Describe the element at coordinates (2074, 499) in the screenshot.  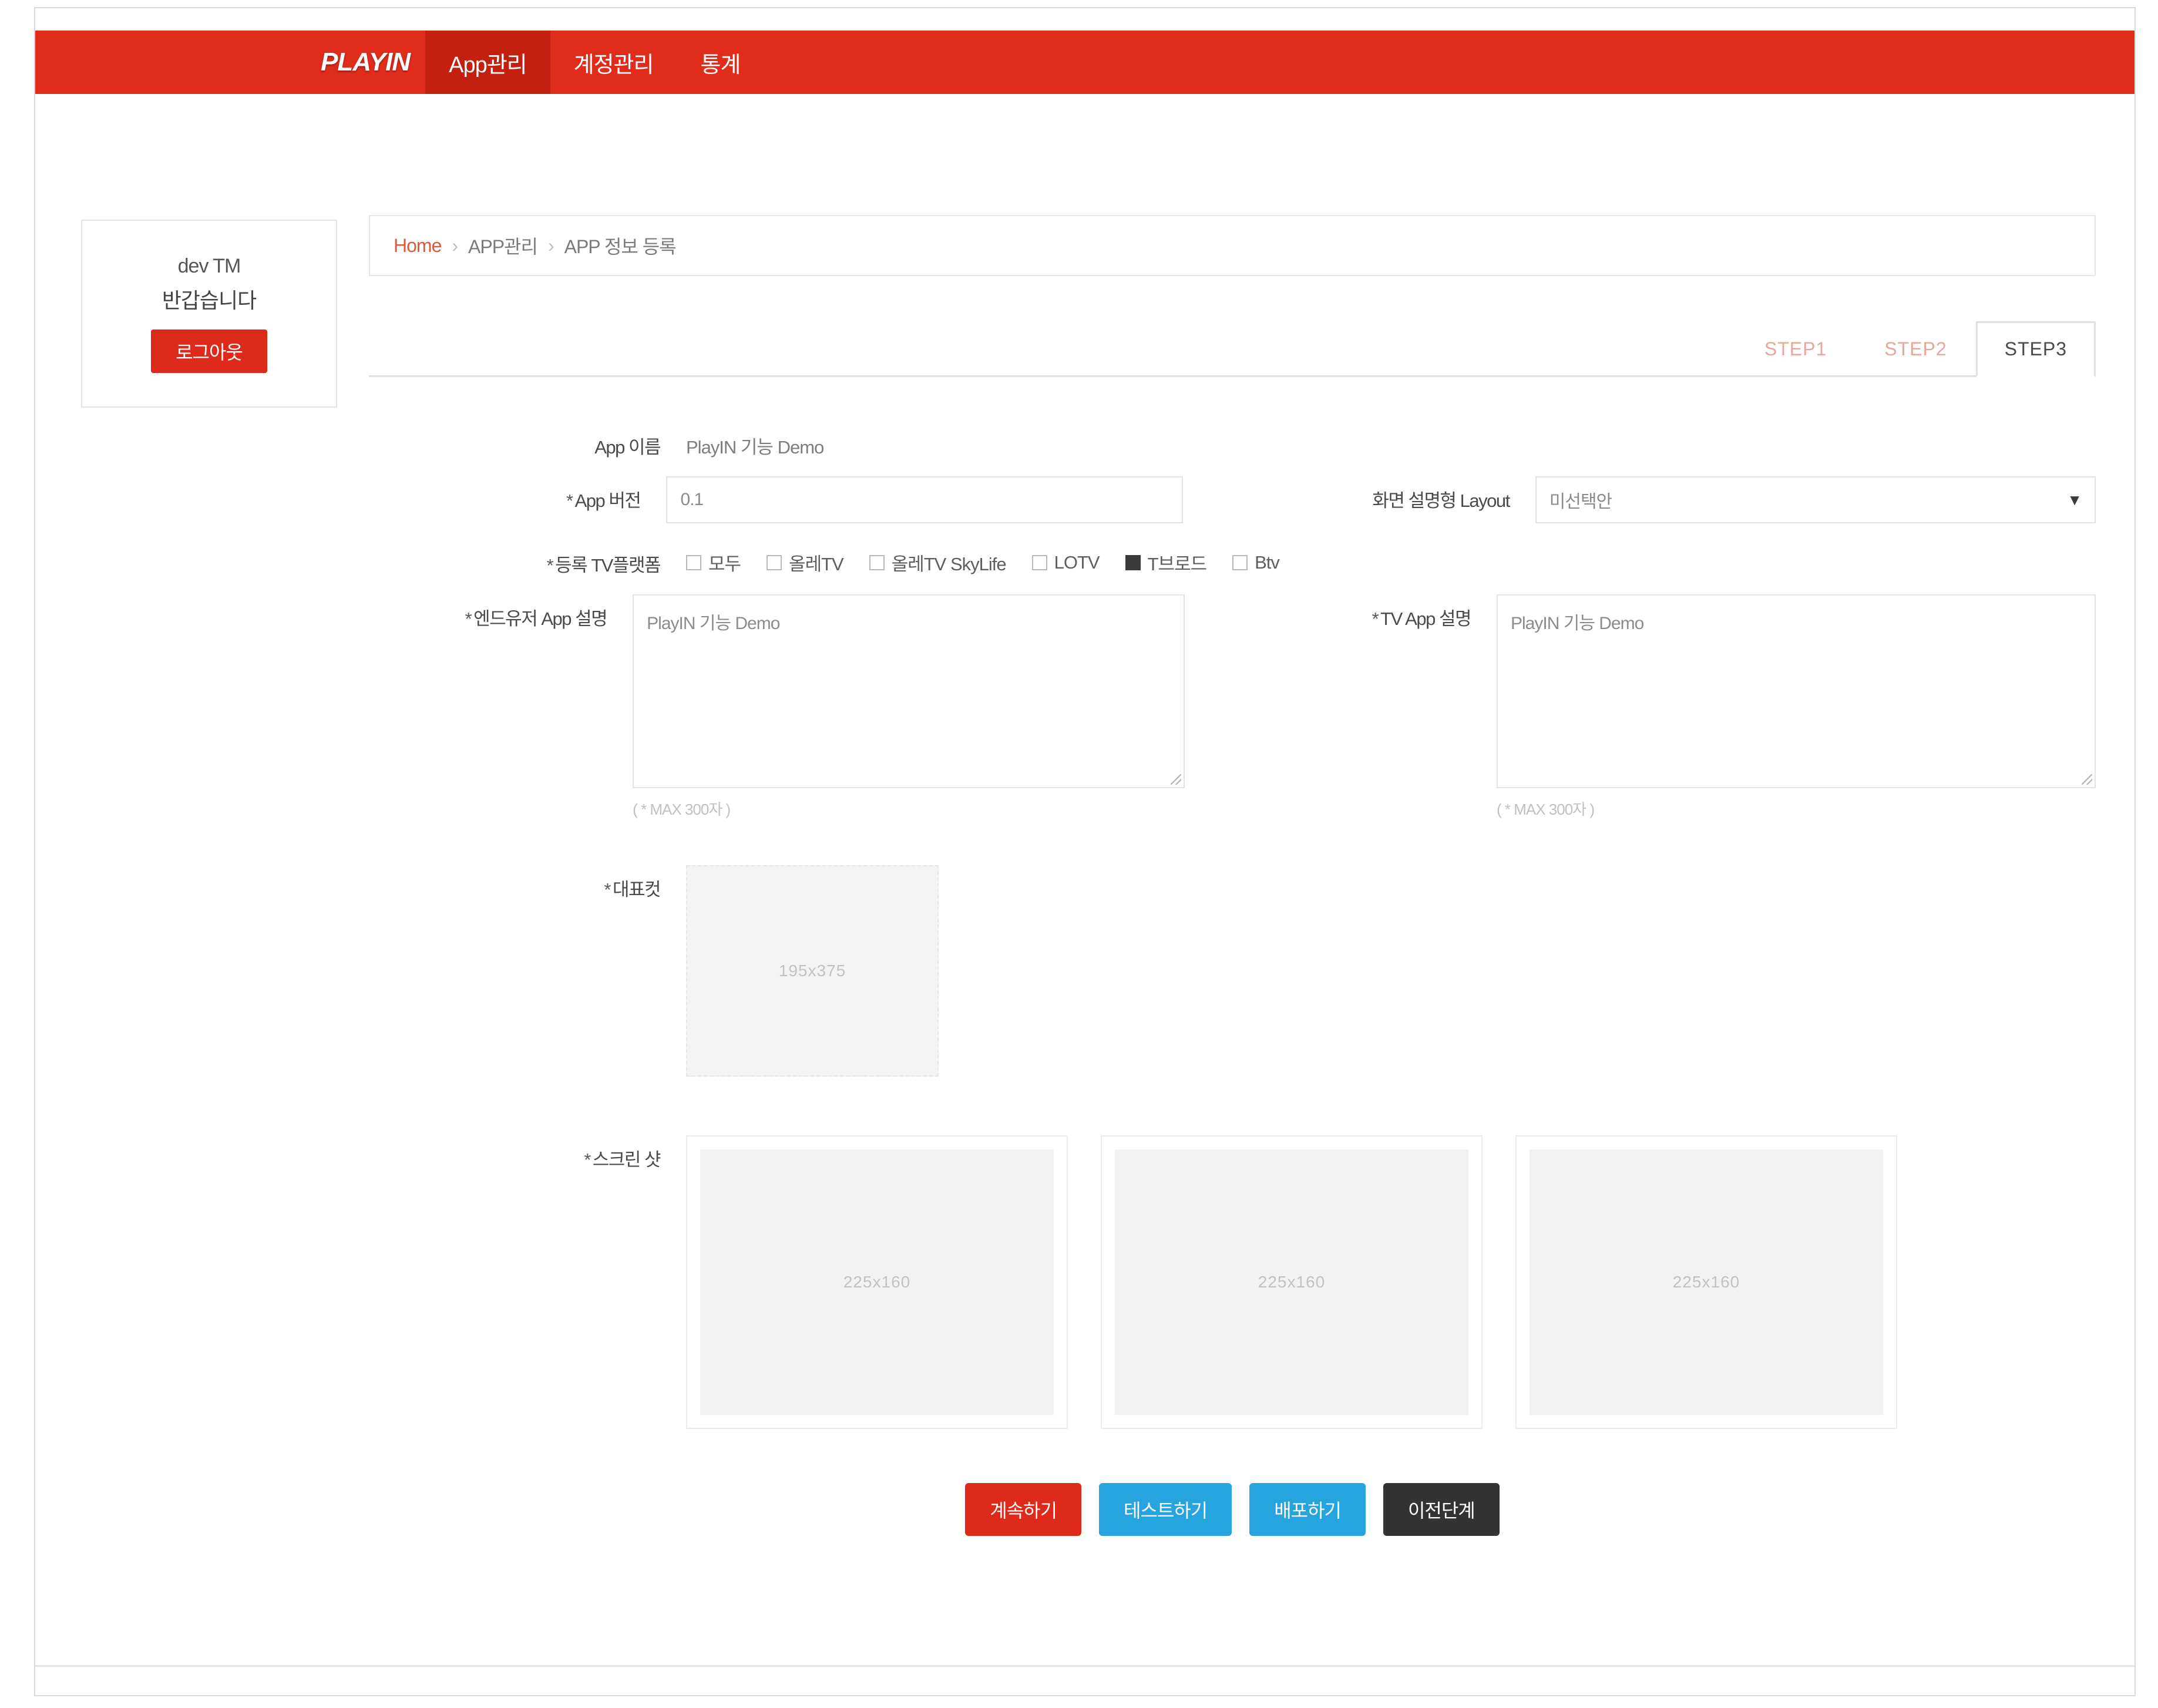
I see `chevron-down-icon: ▼` at that location.